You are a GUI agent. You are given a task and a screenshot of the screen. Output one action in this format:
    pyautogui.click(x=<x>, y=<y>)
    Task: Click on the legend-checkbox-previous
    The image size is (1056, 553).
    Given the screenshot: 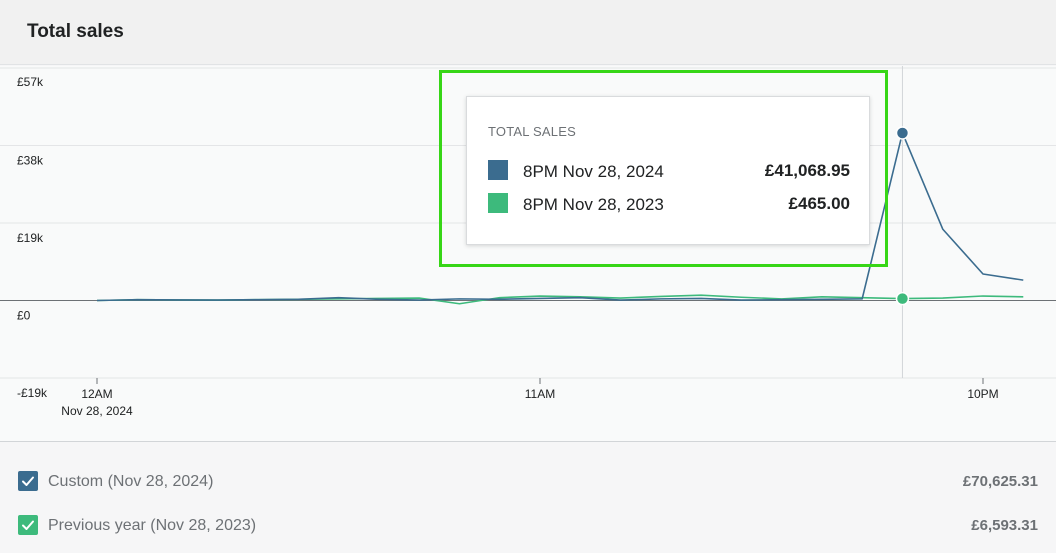 What is the action you would take?
    pyautogui.click(x=28, y=525)
    